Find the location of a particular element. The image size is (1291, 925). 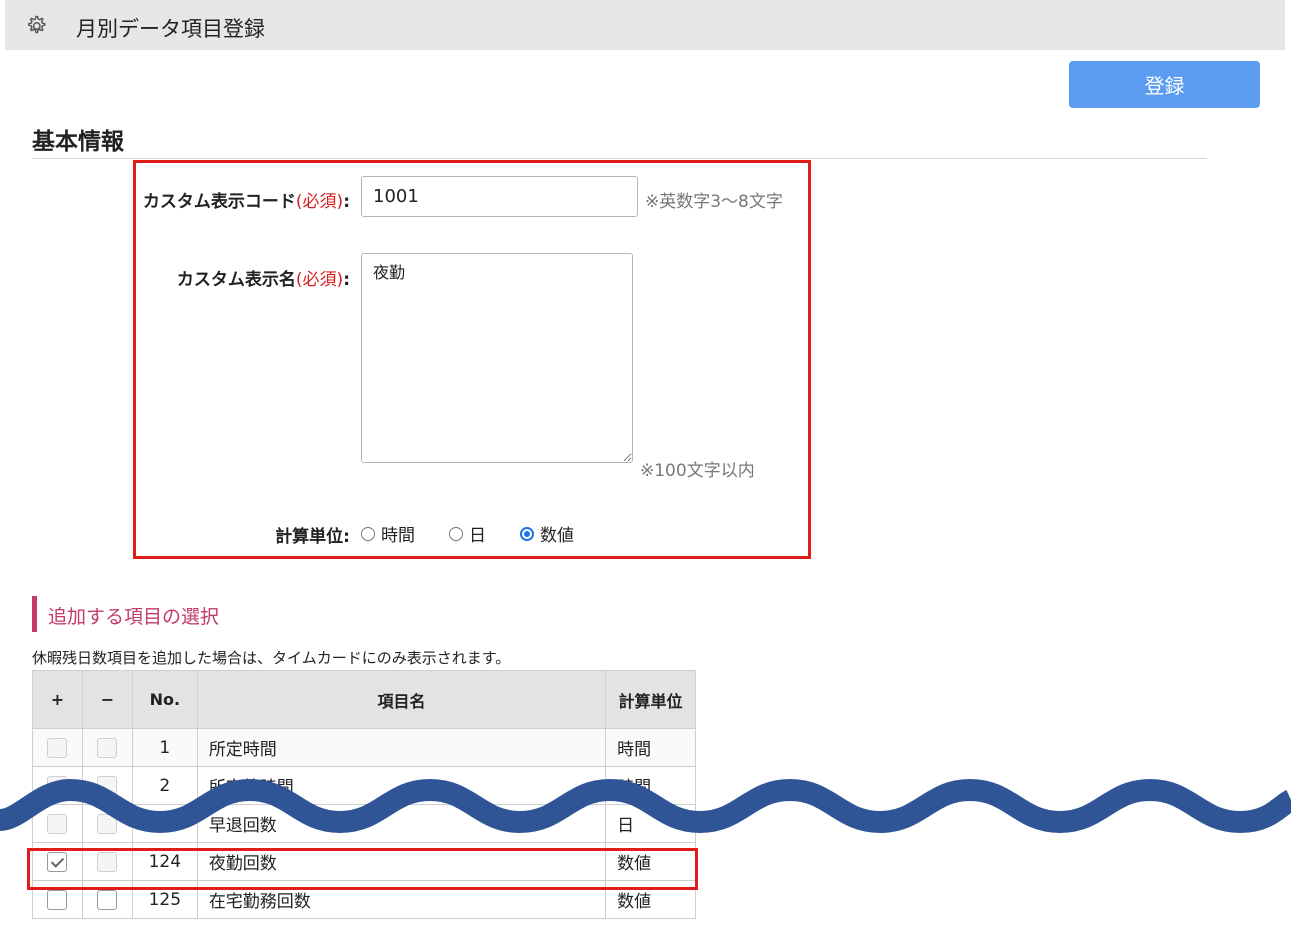

section-divider is located at coordinates (619, 158).